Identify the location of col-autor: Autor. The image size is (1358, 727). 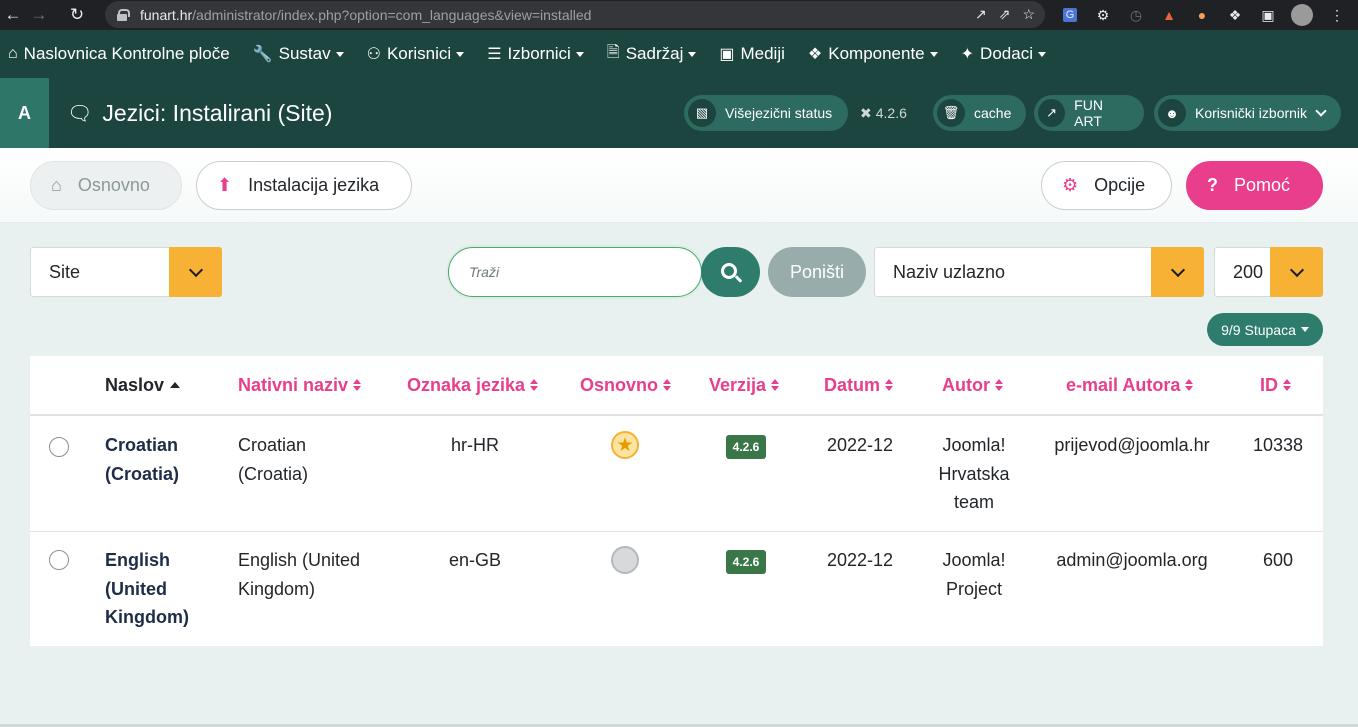
(973, 385).